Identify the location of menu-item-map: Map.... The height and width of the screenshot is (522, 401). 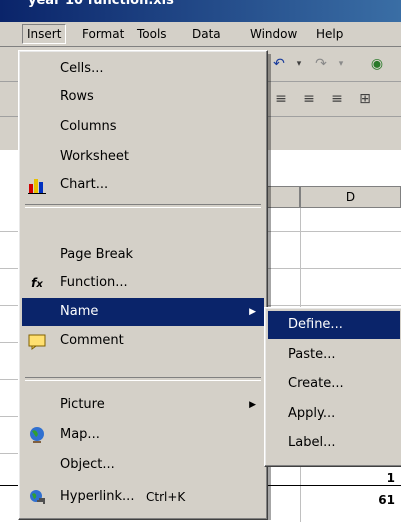
(143, 435).